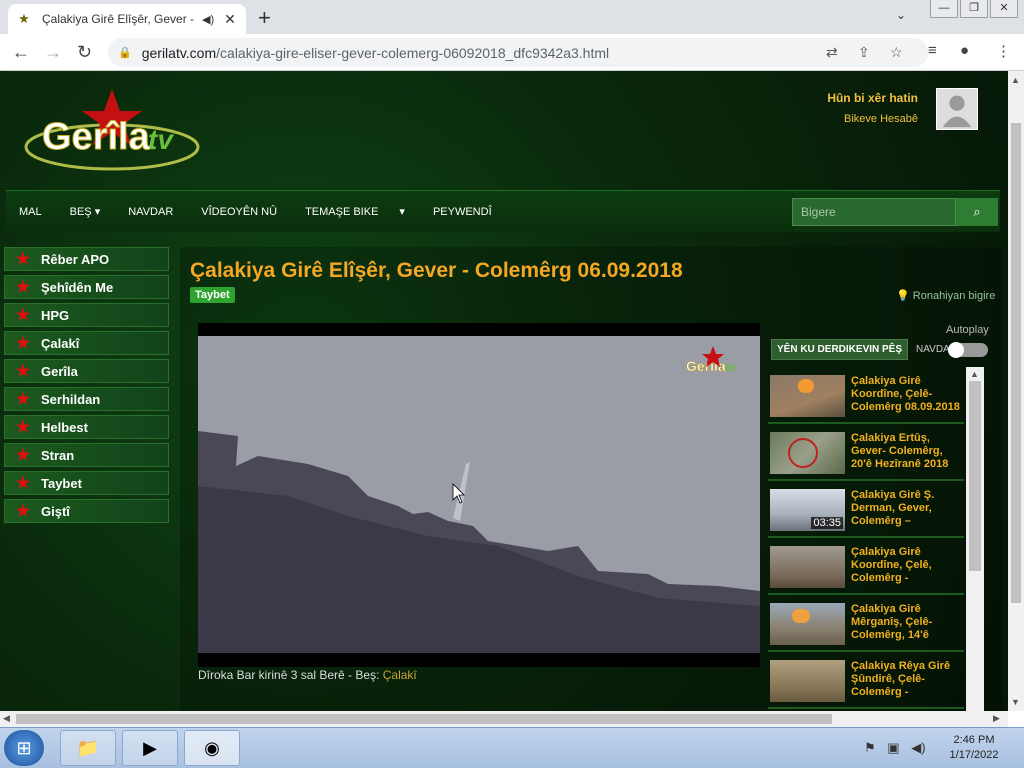  Describe the element at coordinates (996, 718) in the screenshot. I see `scroll-right-icon: ▶` at that location.